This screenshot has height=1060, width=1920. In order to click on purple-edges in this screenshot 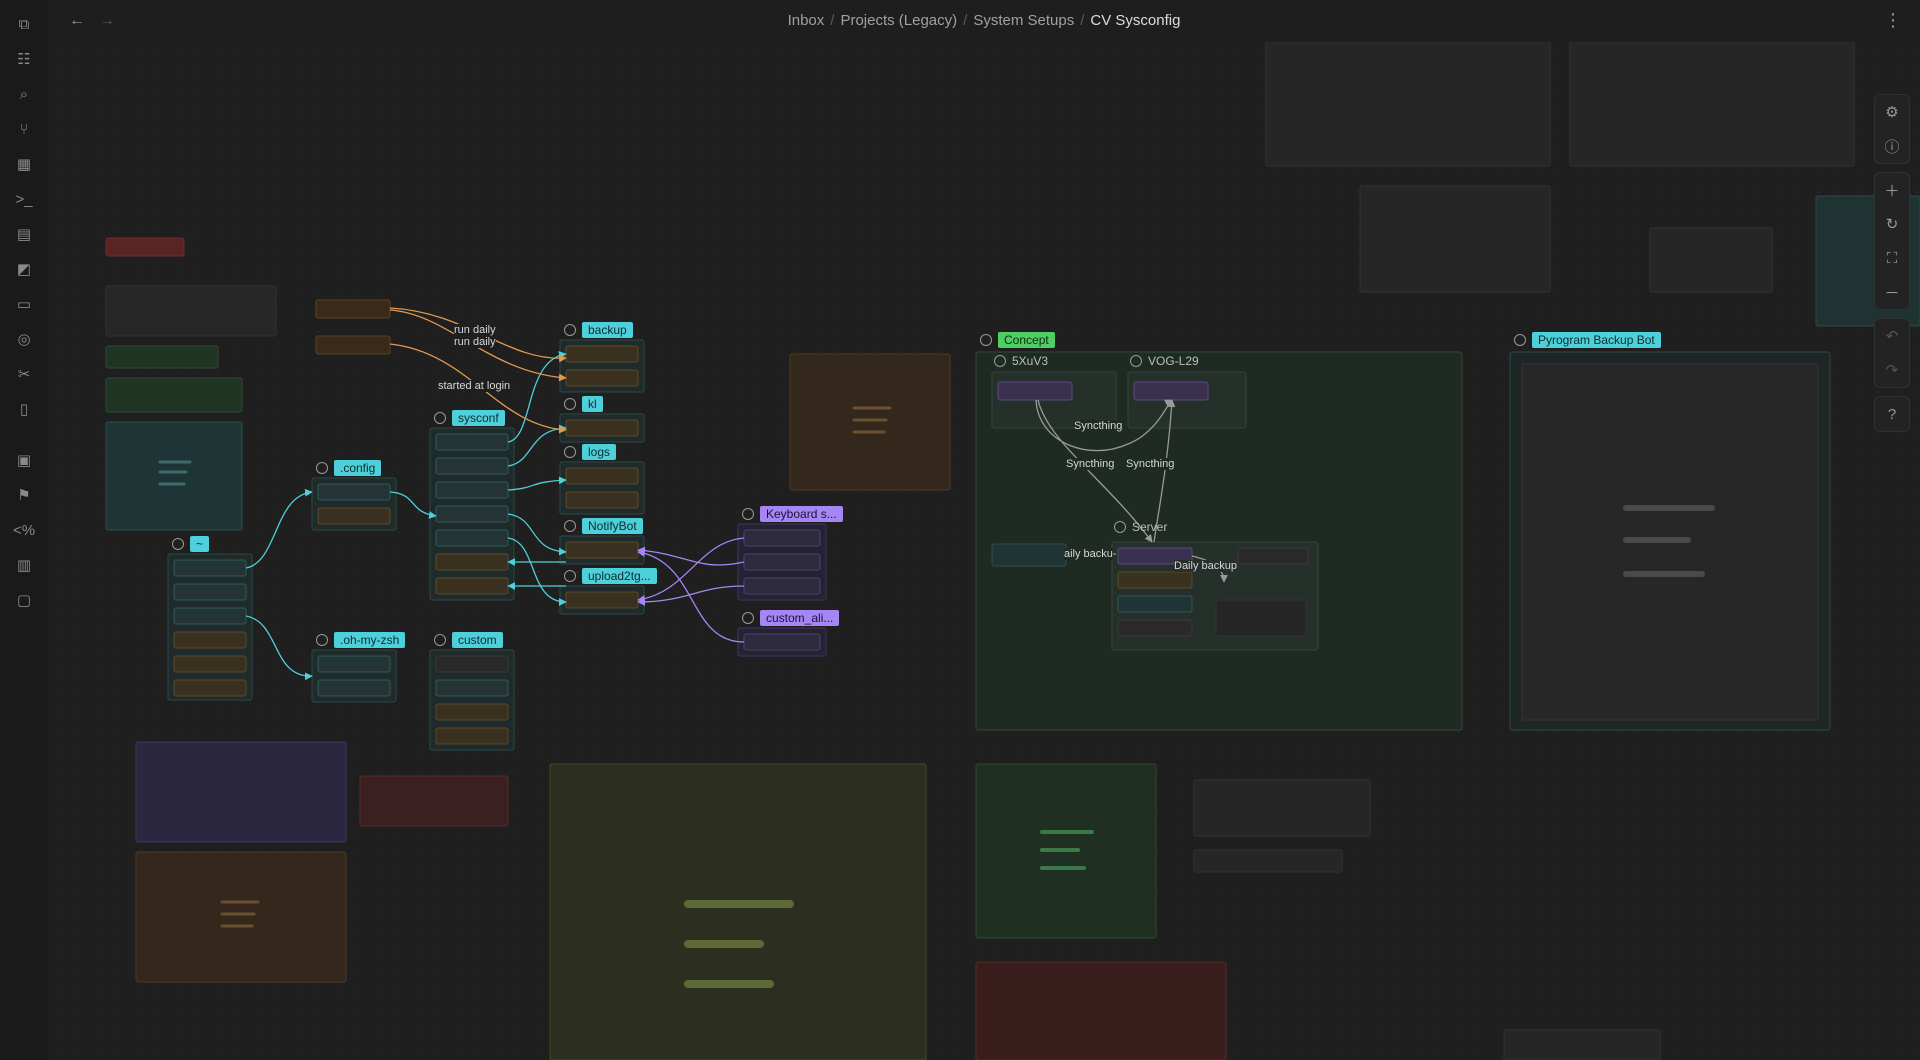, I will do `click(691, 590)`.